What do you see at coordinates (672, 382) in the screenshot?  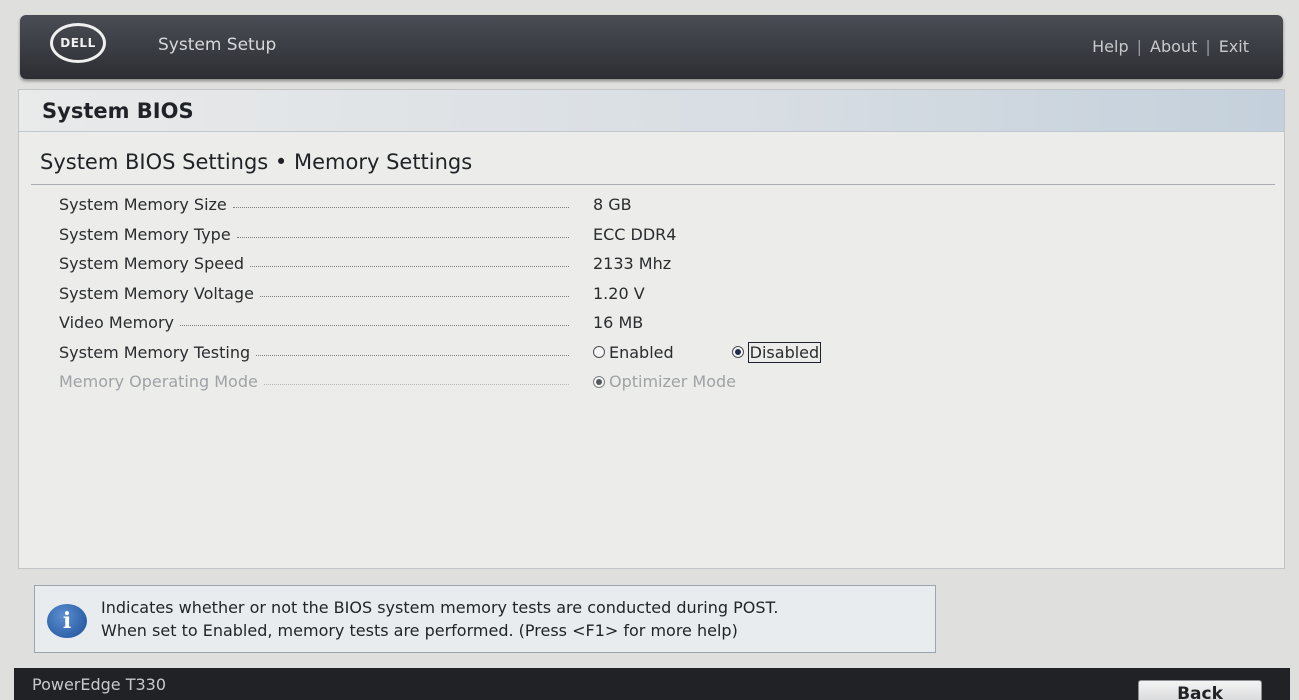 I see `radio-label: Optimizer Mode` at bounding box center [672, 382].